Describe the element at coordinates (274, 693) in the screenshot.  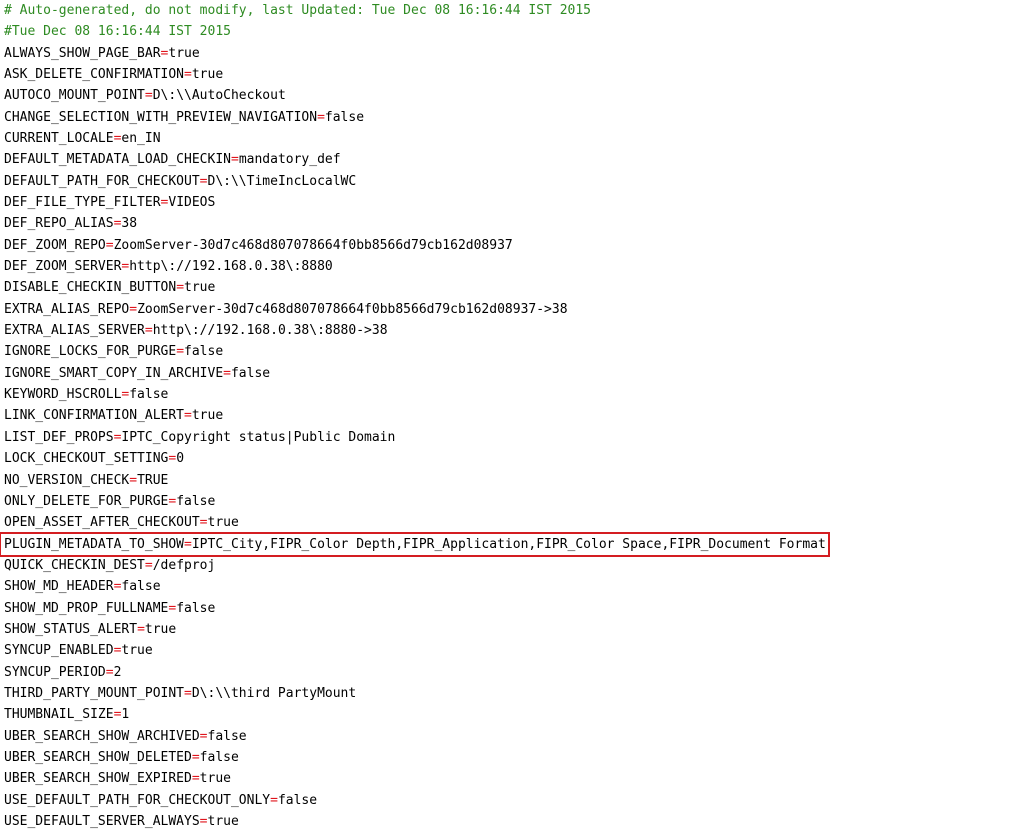
I see `property-value: D\:\\third PartyMount` at that location.